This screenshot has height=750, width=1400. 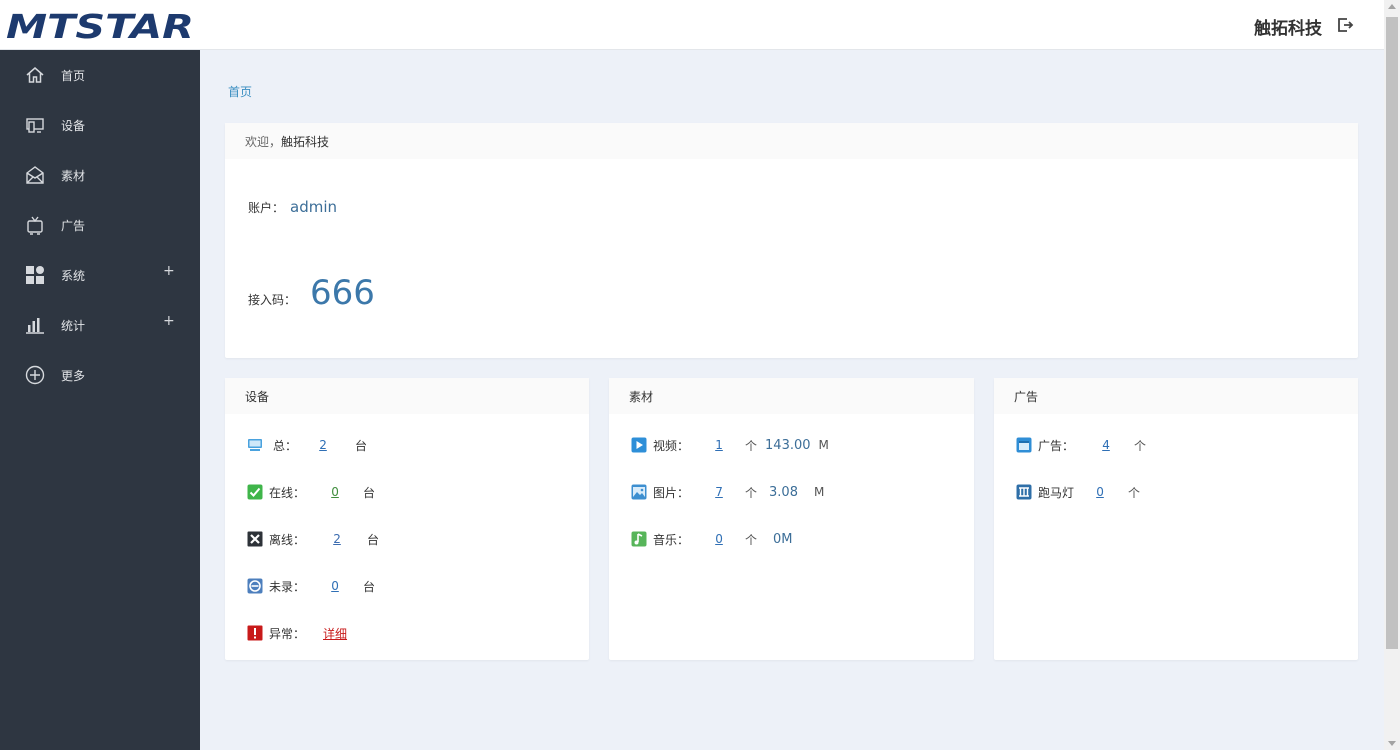 What do you see at coordinates (337, 539) in the screenshot?
I see `device-offline-value: 2` at bounding box center [337, 539].